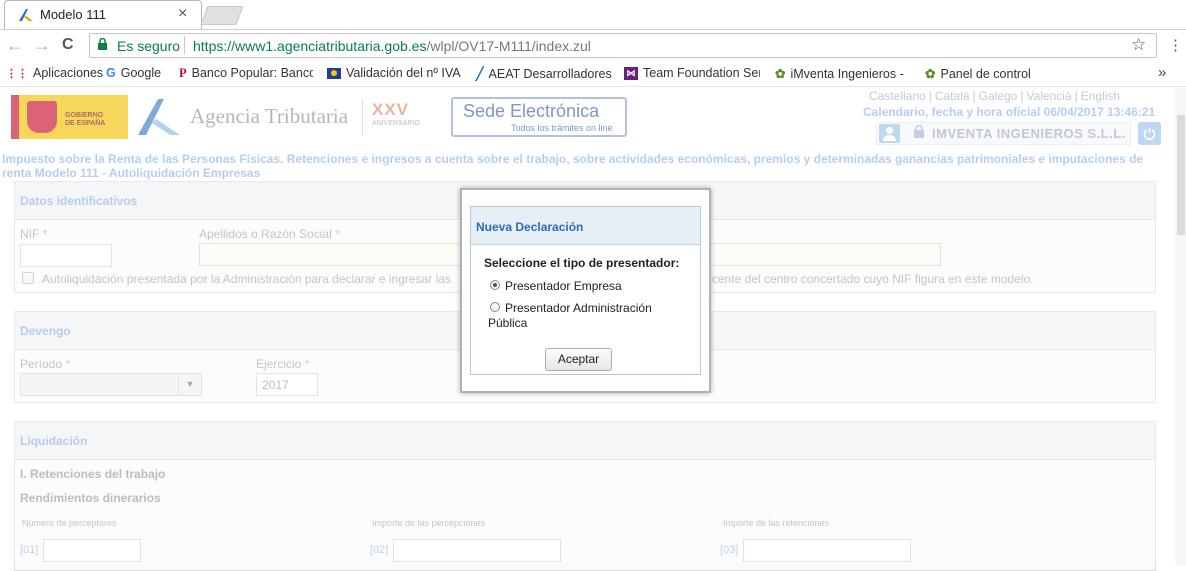  Describe the element at coordinates (73, 14) in the screenshot. I see `tab-title: Modelo 111` at that location.